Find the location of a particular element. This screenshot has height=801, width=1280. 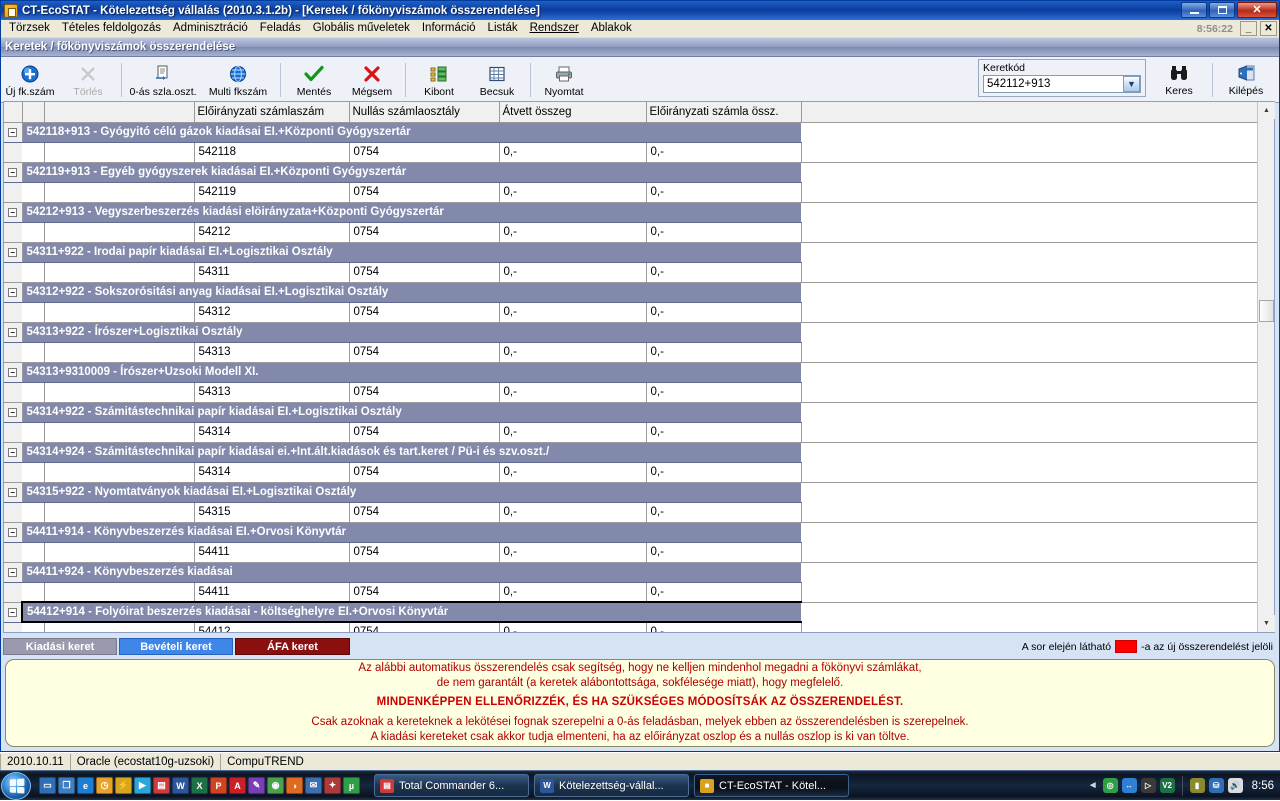

grid-data-row: 54315 0754 0,- 0,- is located at coordinates (630, 512).